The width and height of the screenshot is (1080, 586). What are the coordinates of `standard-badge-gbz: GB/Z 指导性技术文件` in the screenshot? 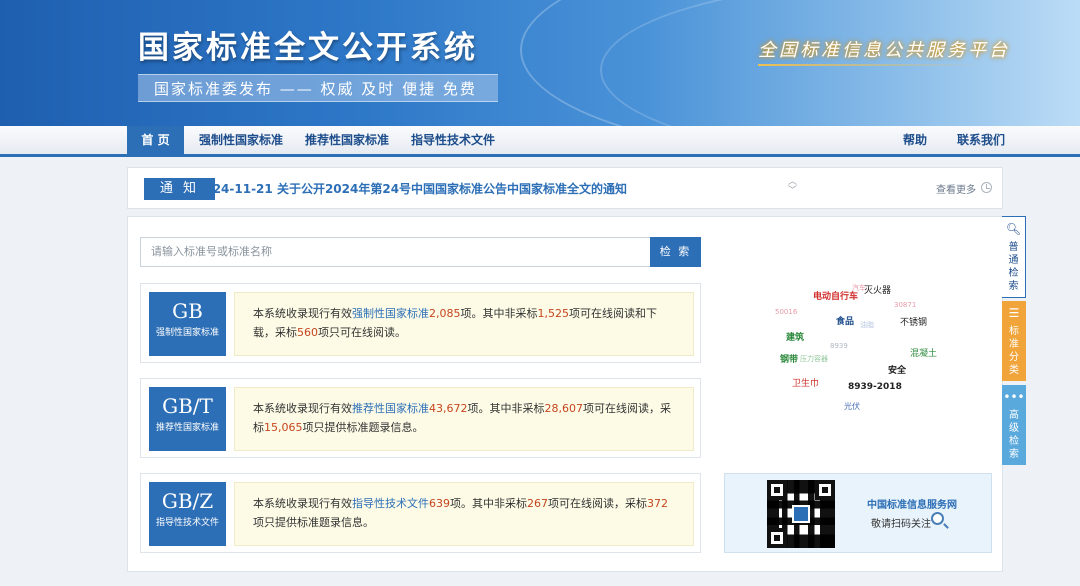 It's located at (187, 514).